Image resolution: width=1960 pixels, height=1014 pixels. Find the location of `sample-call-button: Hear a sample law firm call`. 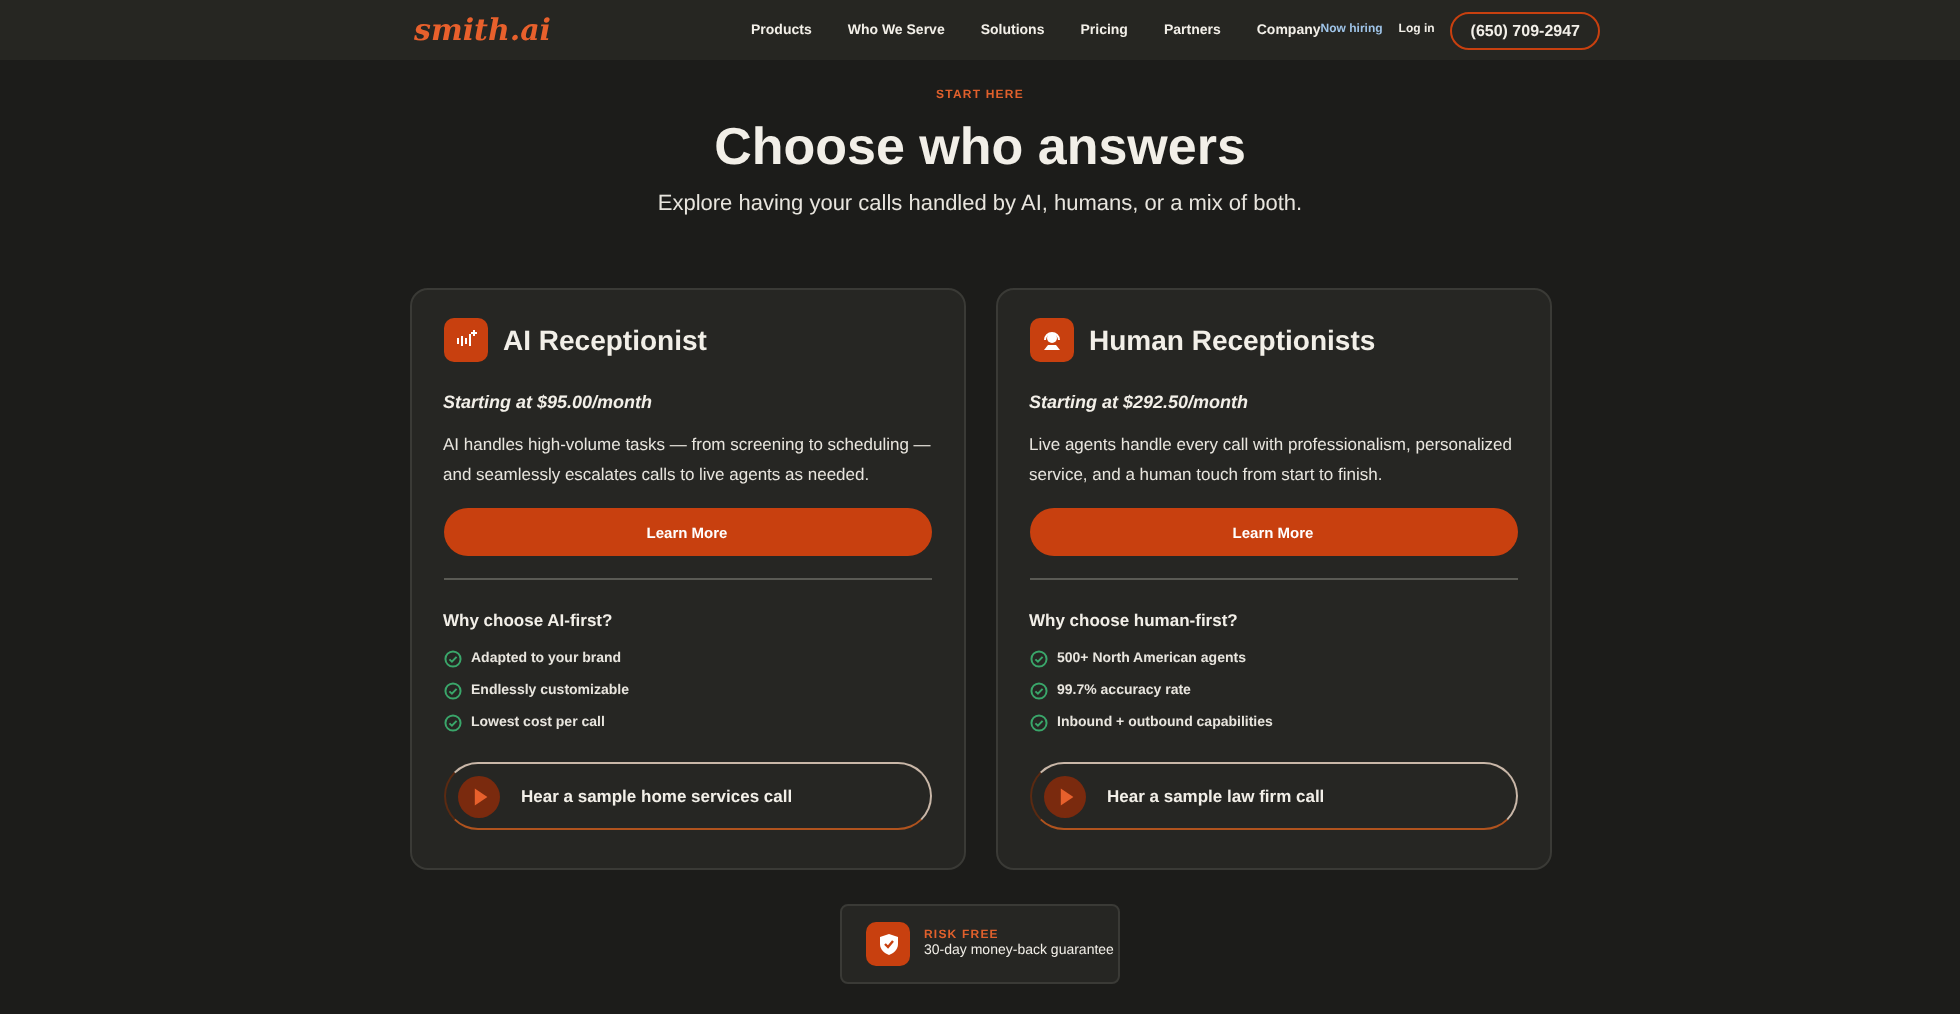

sample-call-button: Hear a sample law firm call is located at coordinates (1273, 796).